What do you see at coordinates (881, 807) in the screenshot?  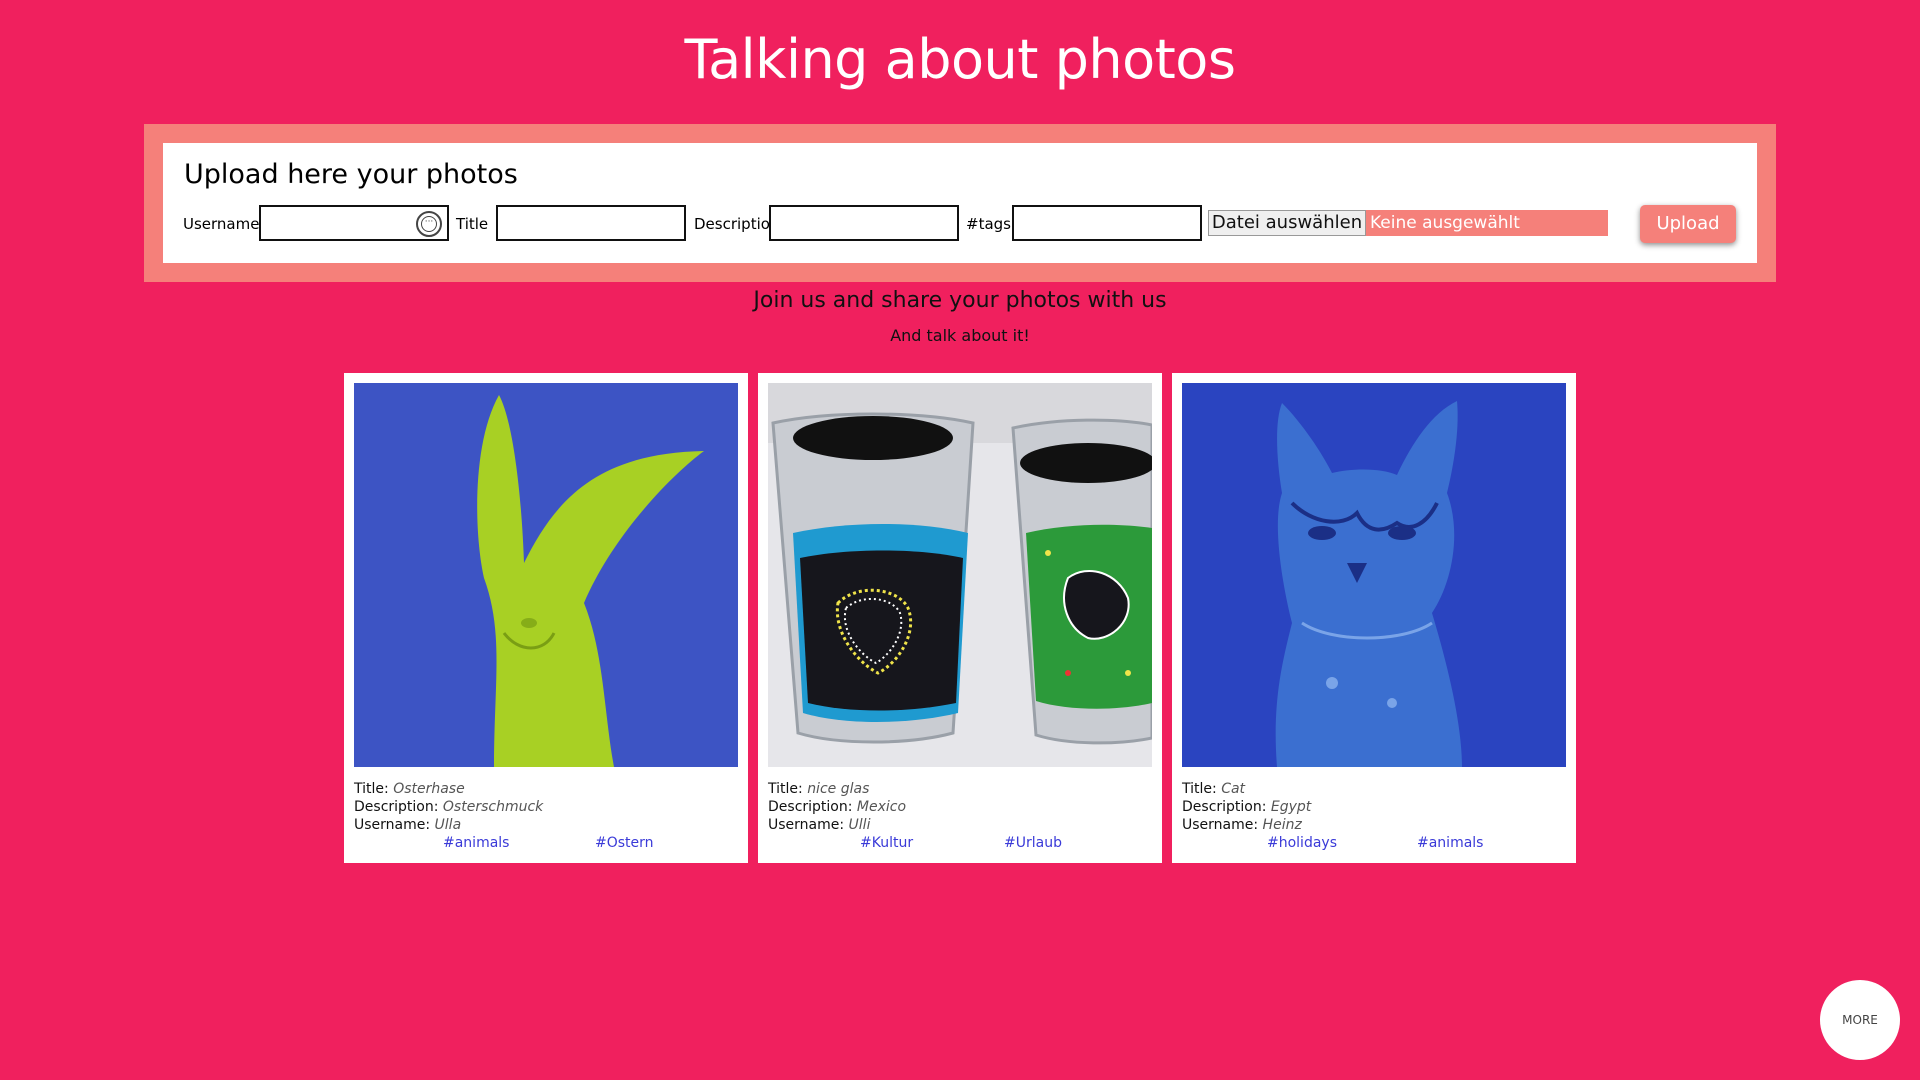 I see `photo-description: Mexico` at bounding box center [881, 807].